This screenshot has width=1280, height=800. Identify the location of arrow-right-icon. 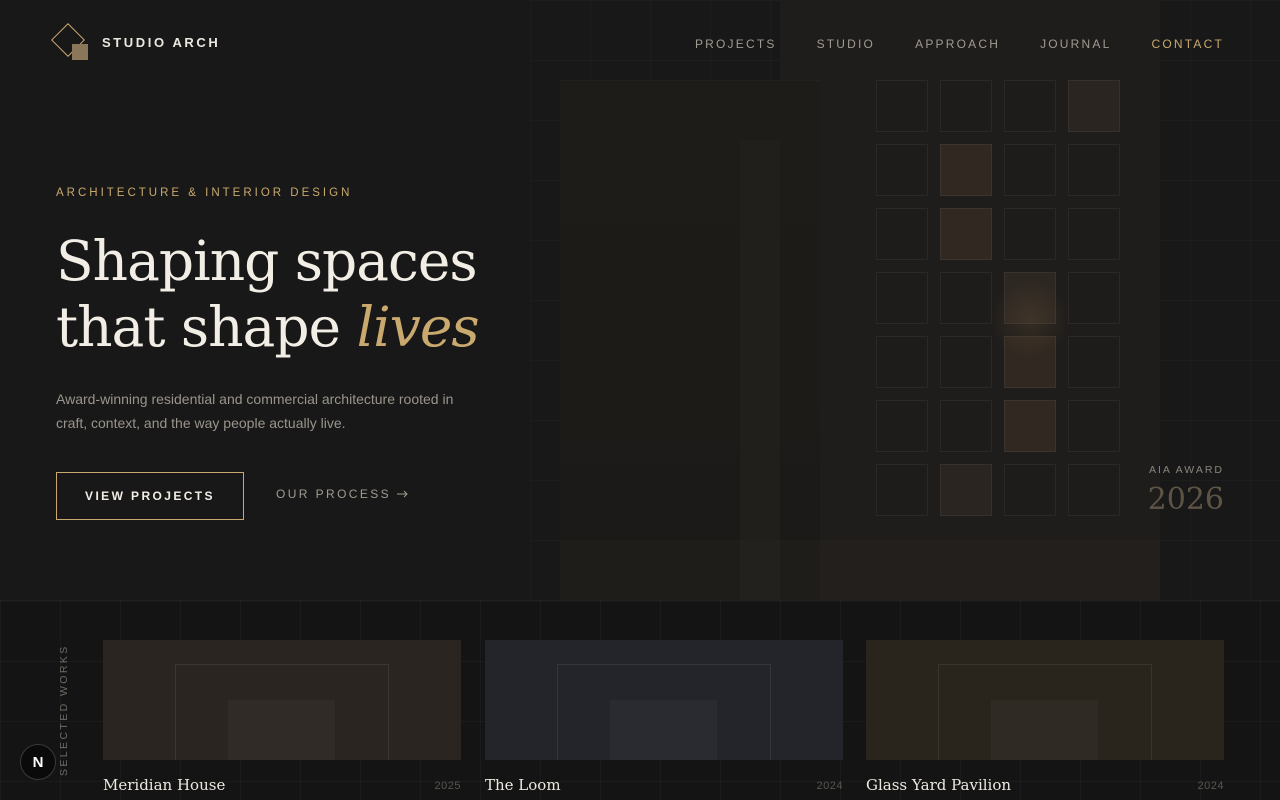
(403, 494).